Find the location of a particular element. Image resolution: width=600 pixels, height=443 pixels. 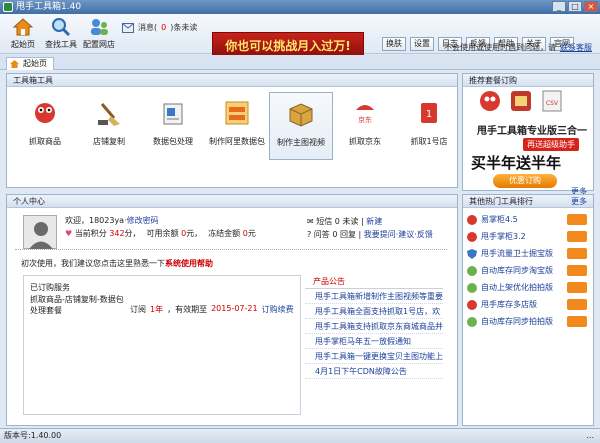

home-icon is located at coordinates (23, 27).